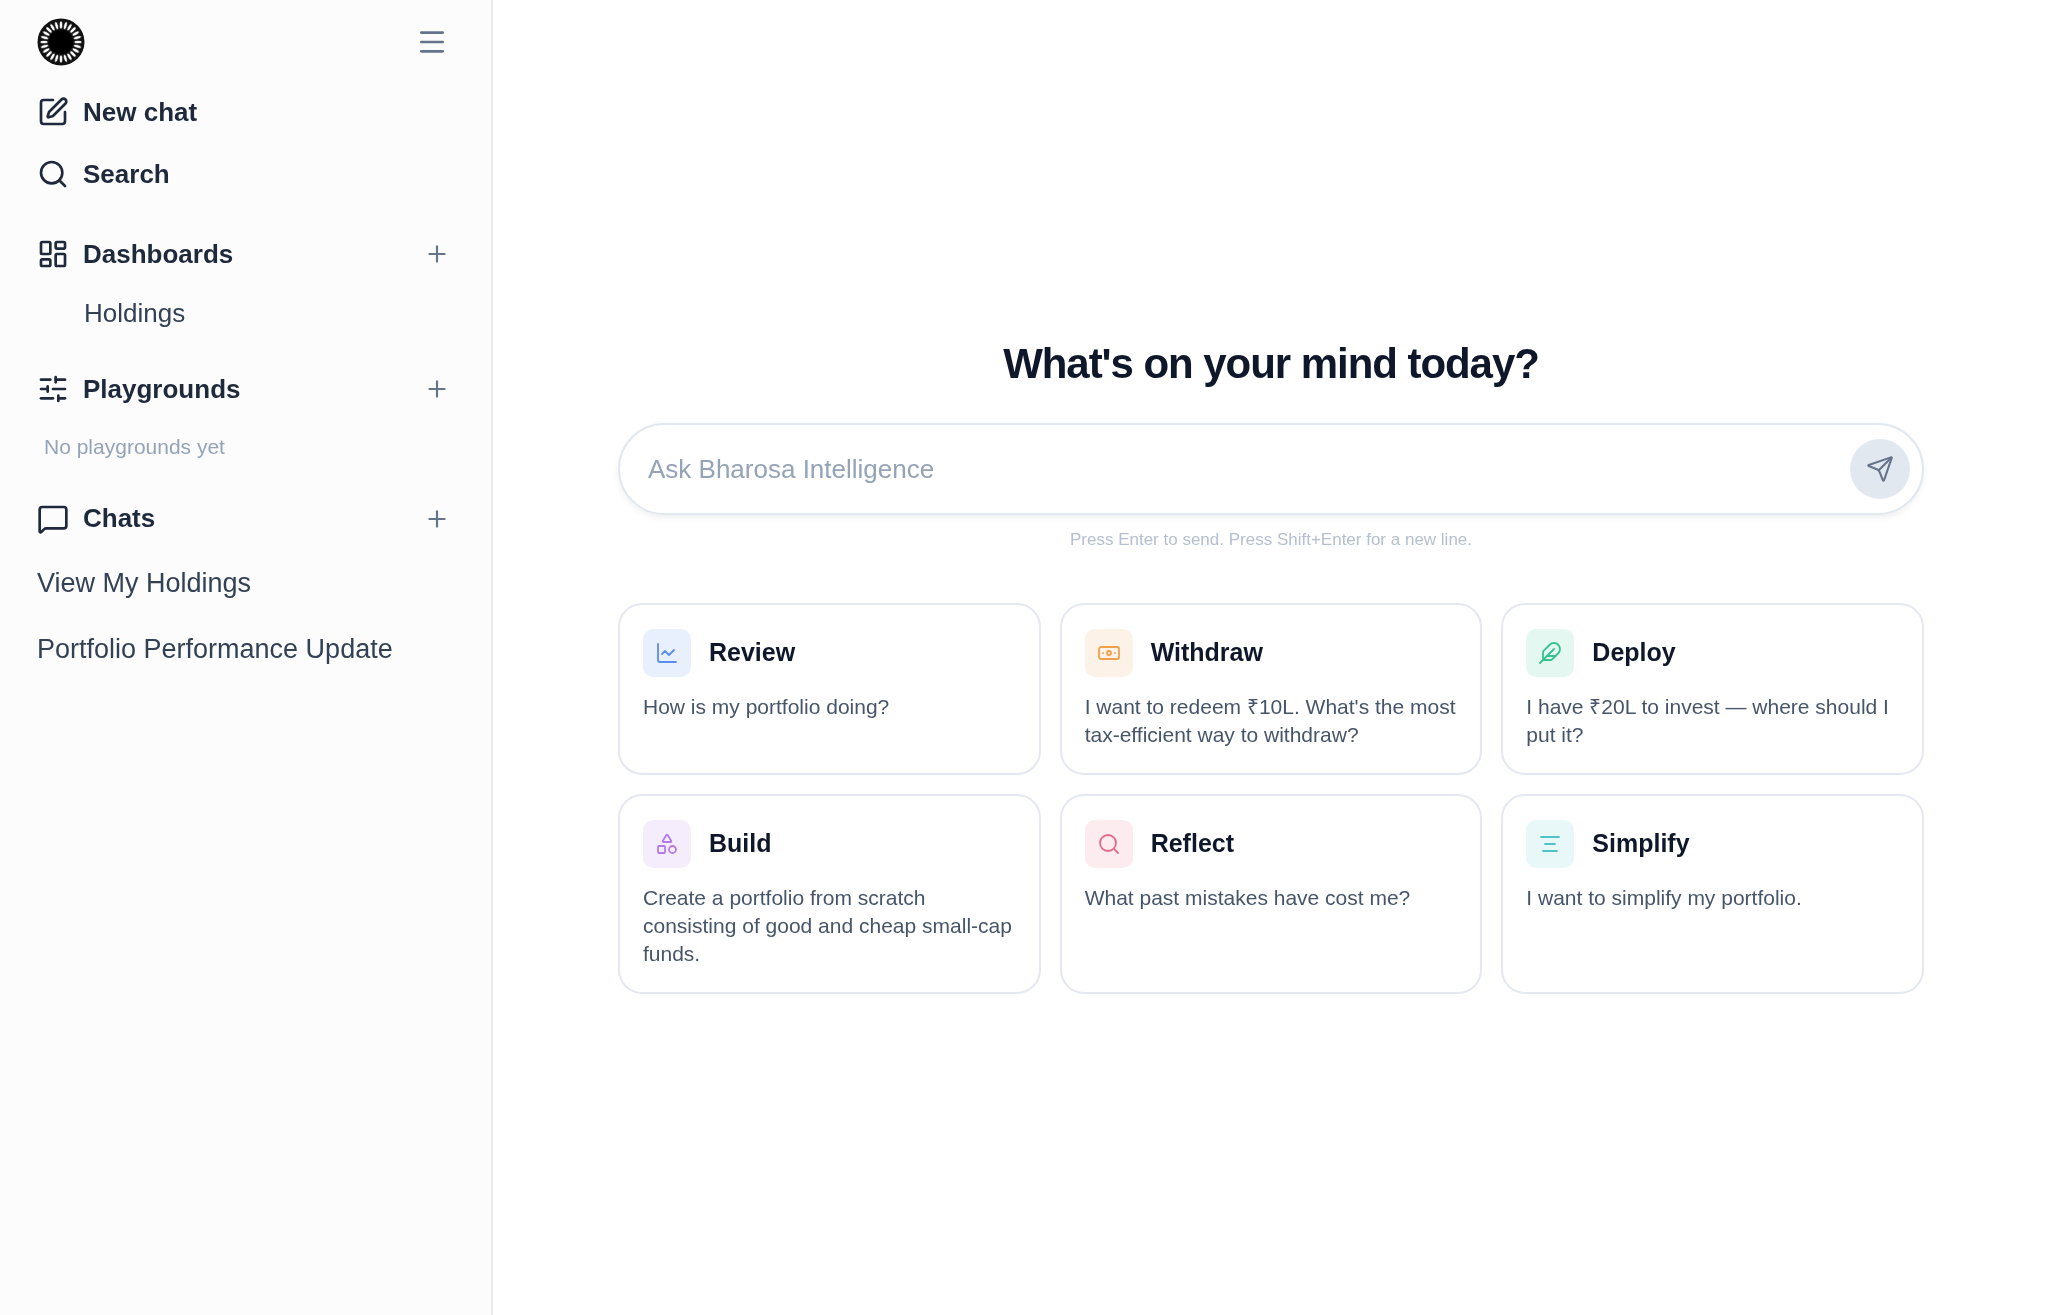 This screenshot has height=1315, width=2048. What do you see at coordinates (752, 652) in the screenshot?
I see `card-title: Review` at bounding box center [752, 652].